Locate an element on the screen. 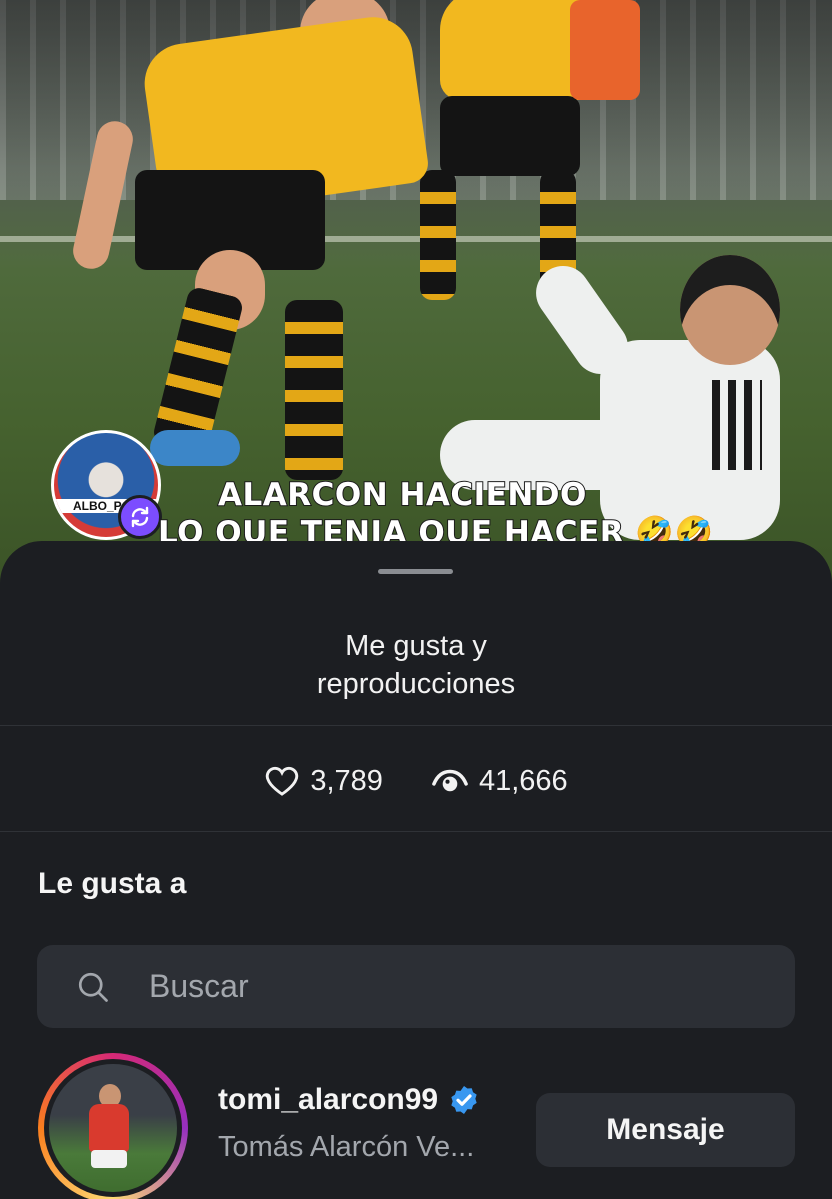 This screenshot has height=1199, width=832. message-button: Mensaje is located at coordinates (665, 1130).